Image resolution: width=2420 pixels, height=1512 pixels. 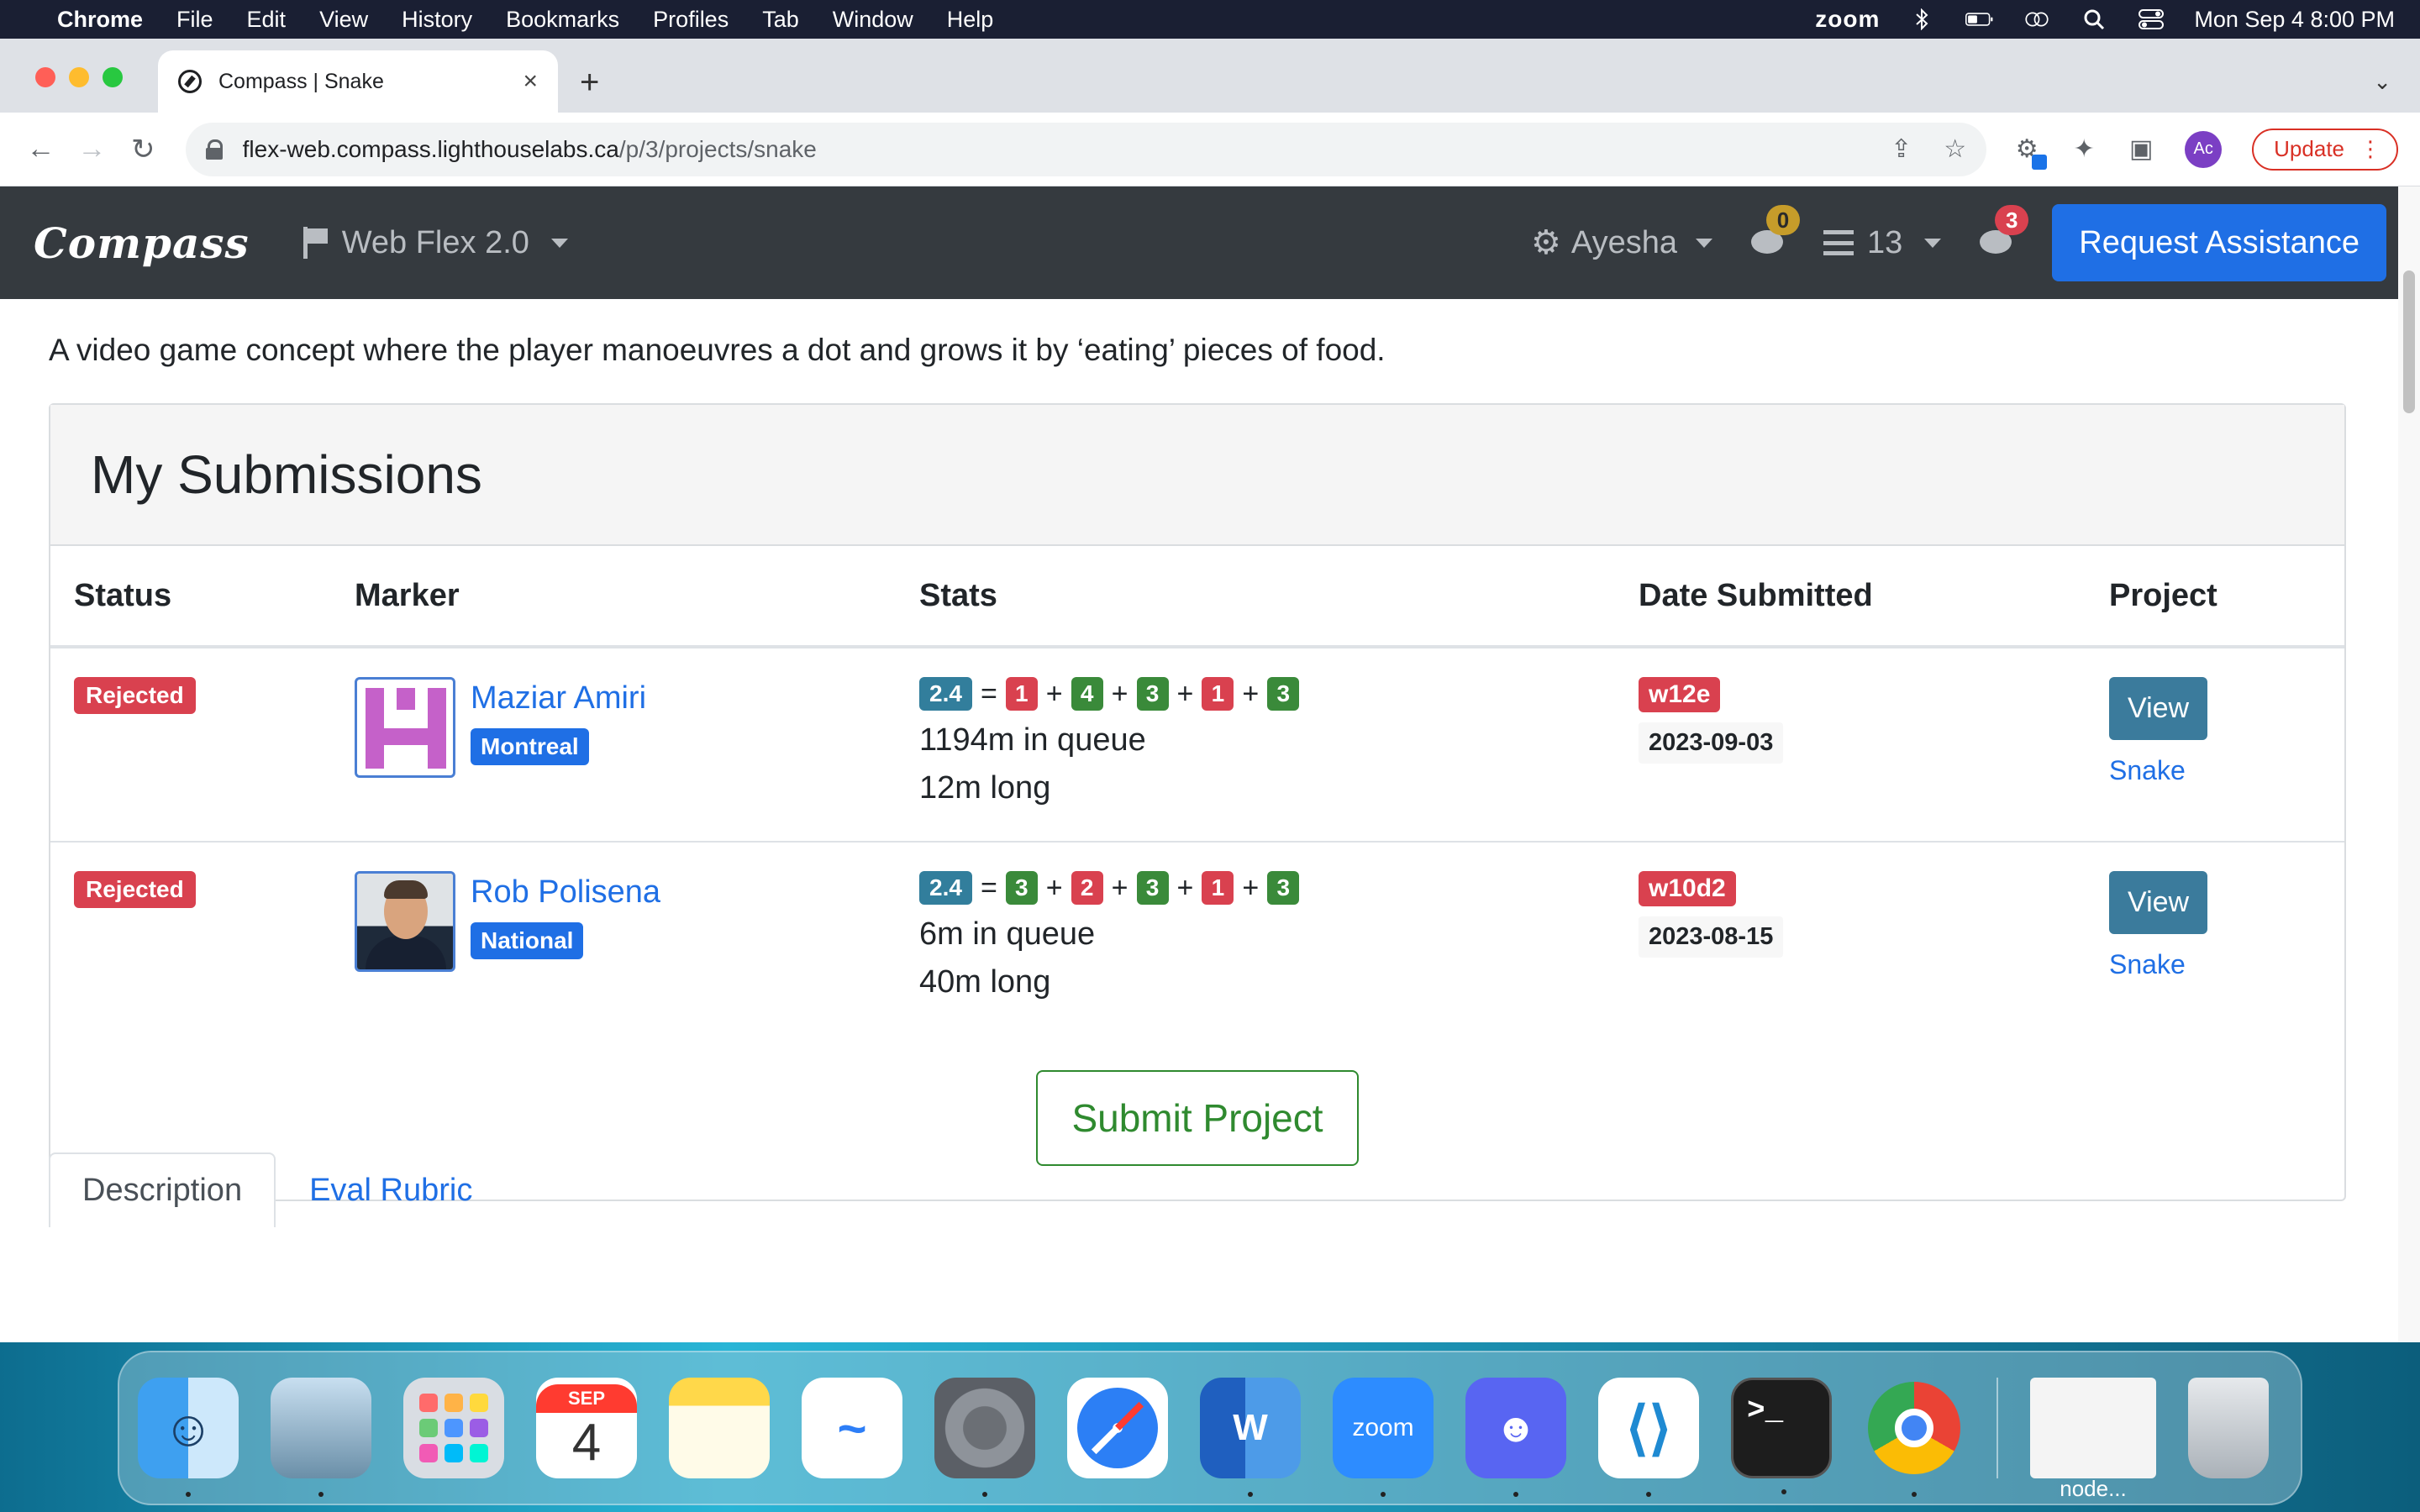 What do you see at coordinates (2012, 220) in the screenshot?
I see `messages-badge: 3` at bounding box center [2012, 220].